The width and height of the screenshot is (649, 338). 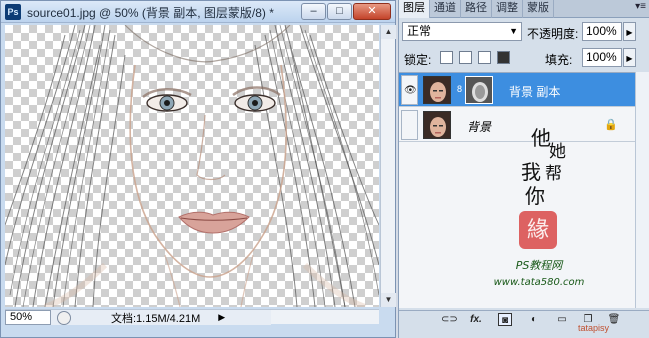 I want to click on opacity-input: 100%, so click(x=602, y=31).